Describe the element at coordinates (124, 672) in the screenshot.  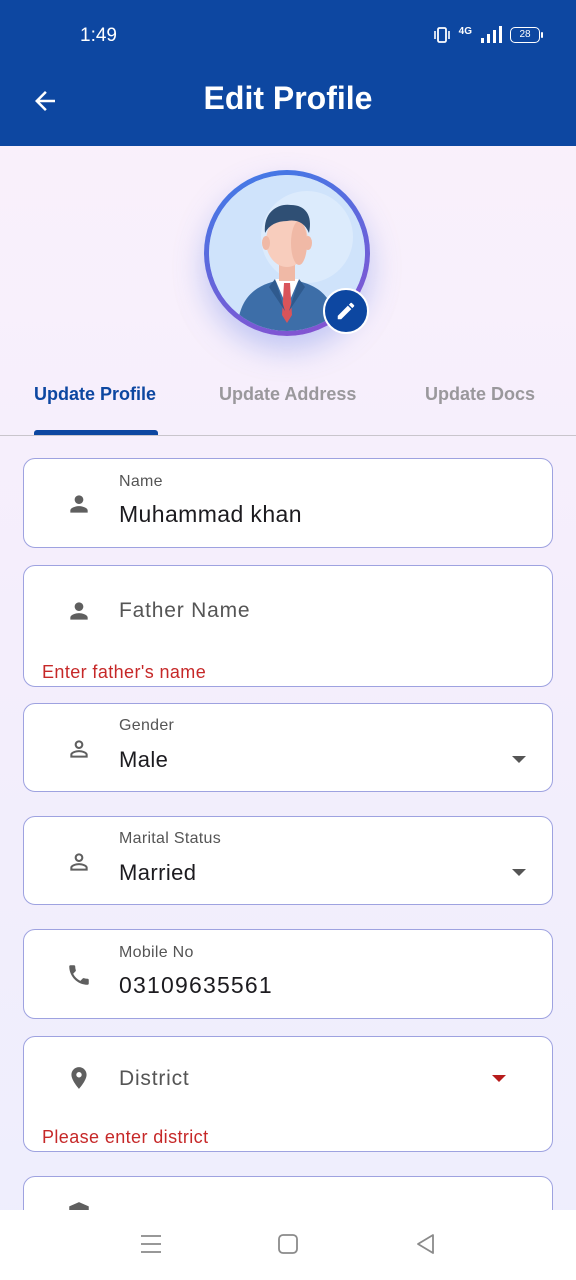
I see `father-name-error: Enter father's name` at that location.